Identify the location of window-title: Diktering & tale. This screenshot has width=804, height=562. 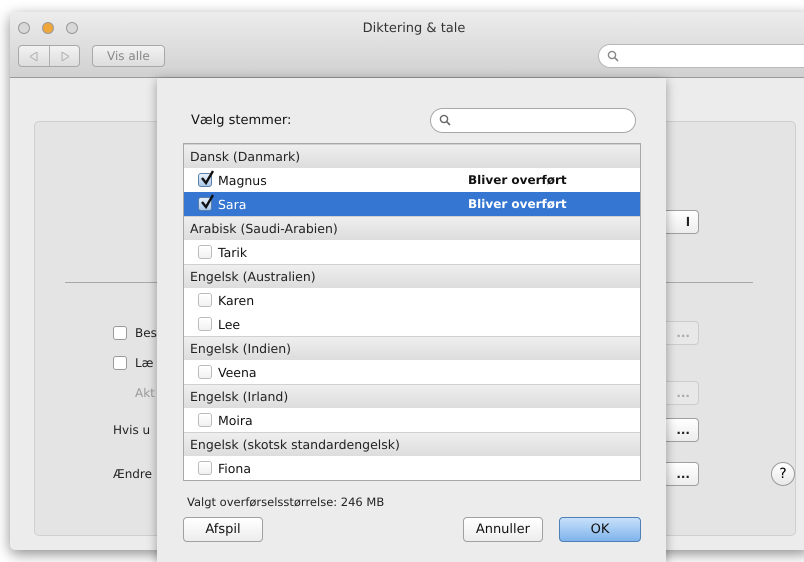
(414, 28).